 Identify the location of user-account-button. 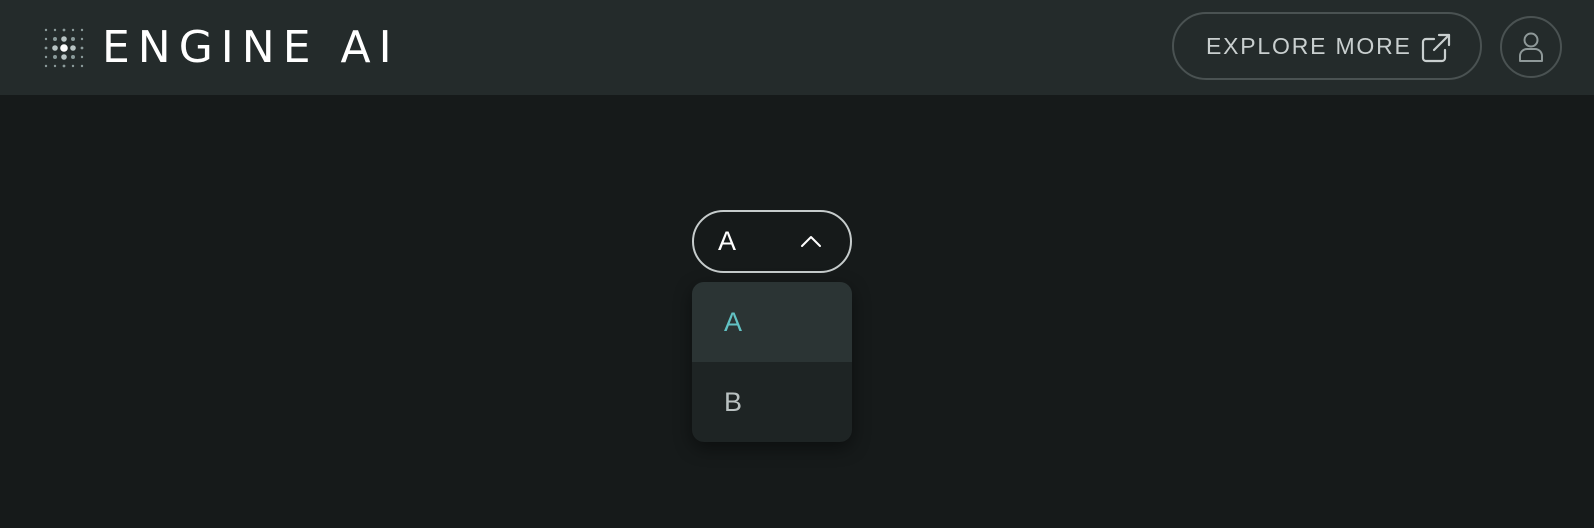
(1531, 47).